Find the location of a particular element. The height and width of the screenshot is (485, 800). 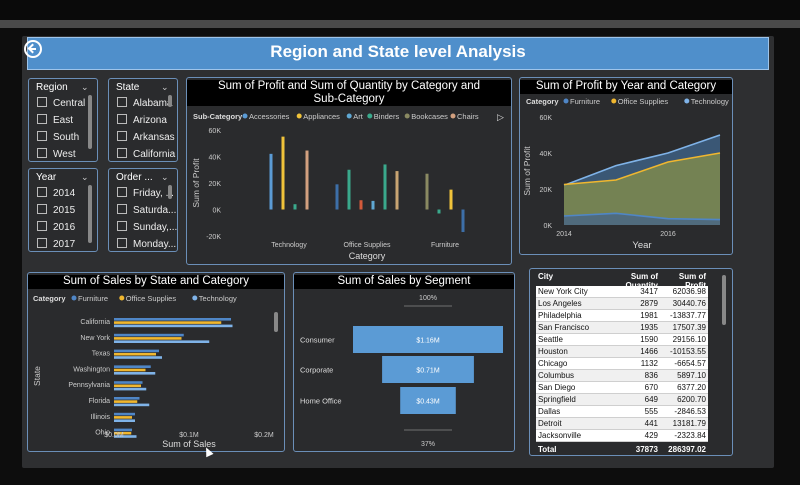

region-option: East is located at coordinates (55, 120).